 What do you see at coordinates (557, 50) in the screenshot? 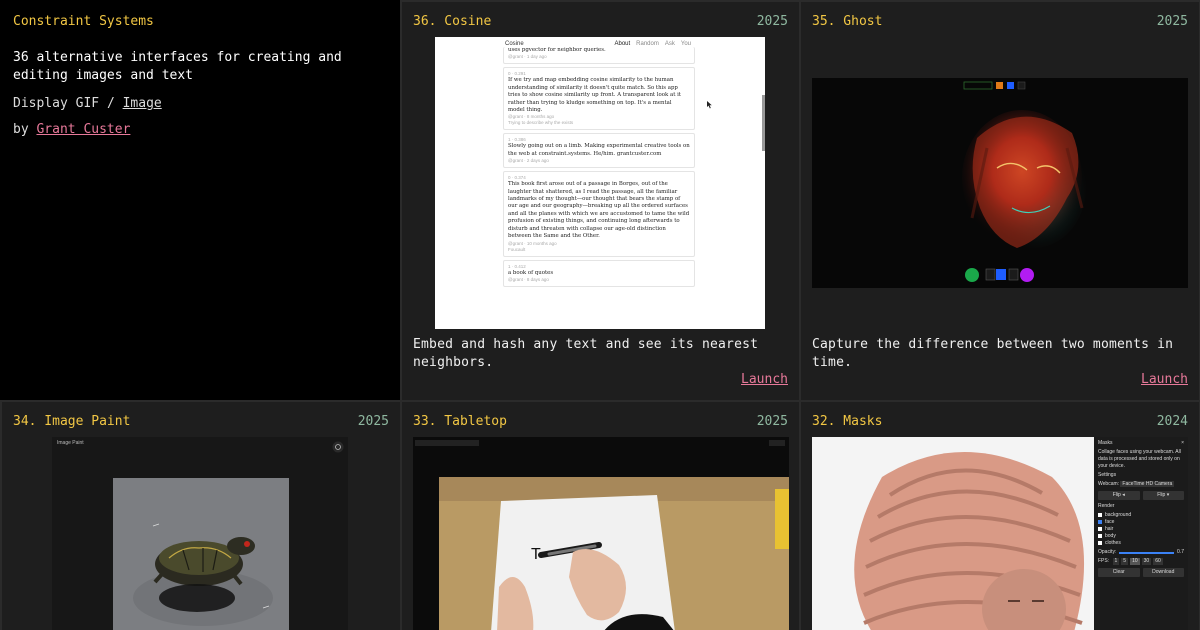
I see `cosine-card-text: uses pgvector for neighbor queries.` at bounding box center [557, 50].